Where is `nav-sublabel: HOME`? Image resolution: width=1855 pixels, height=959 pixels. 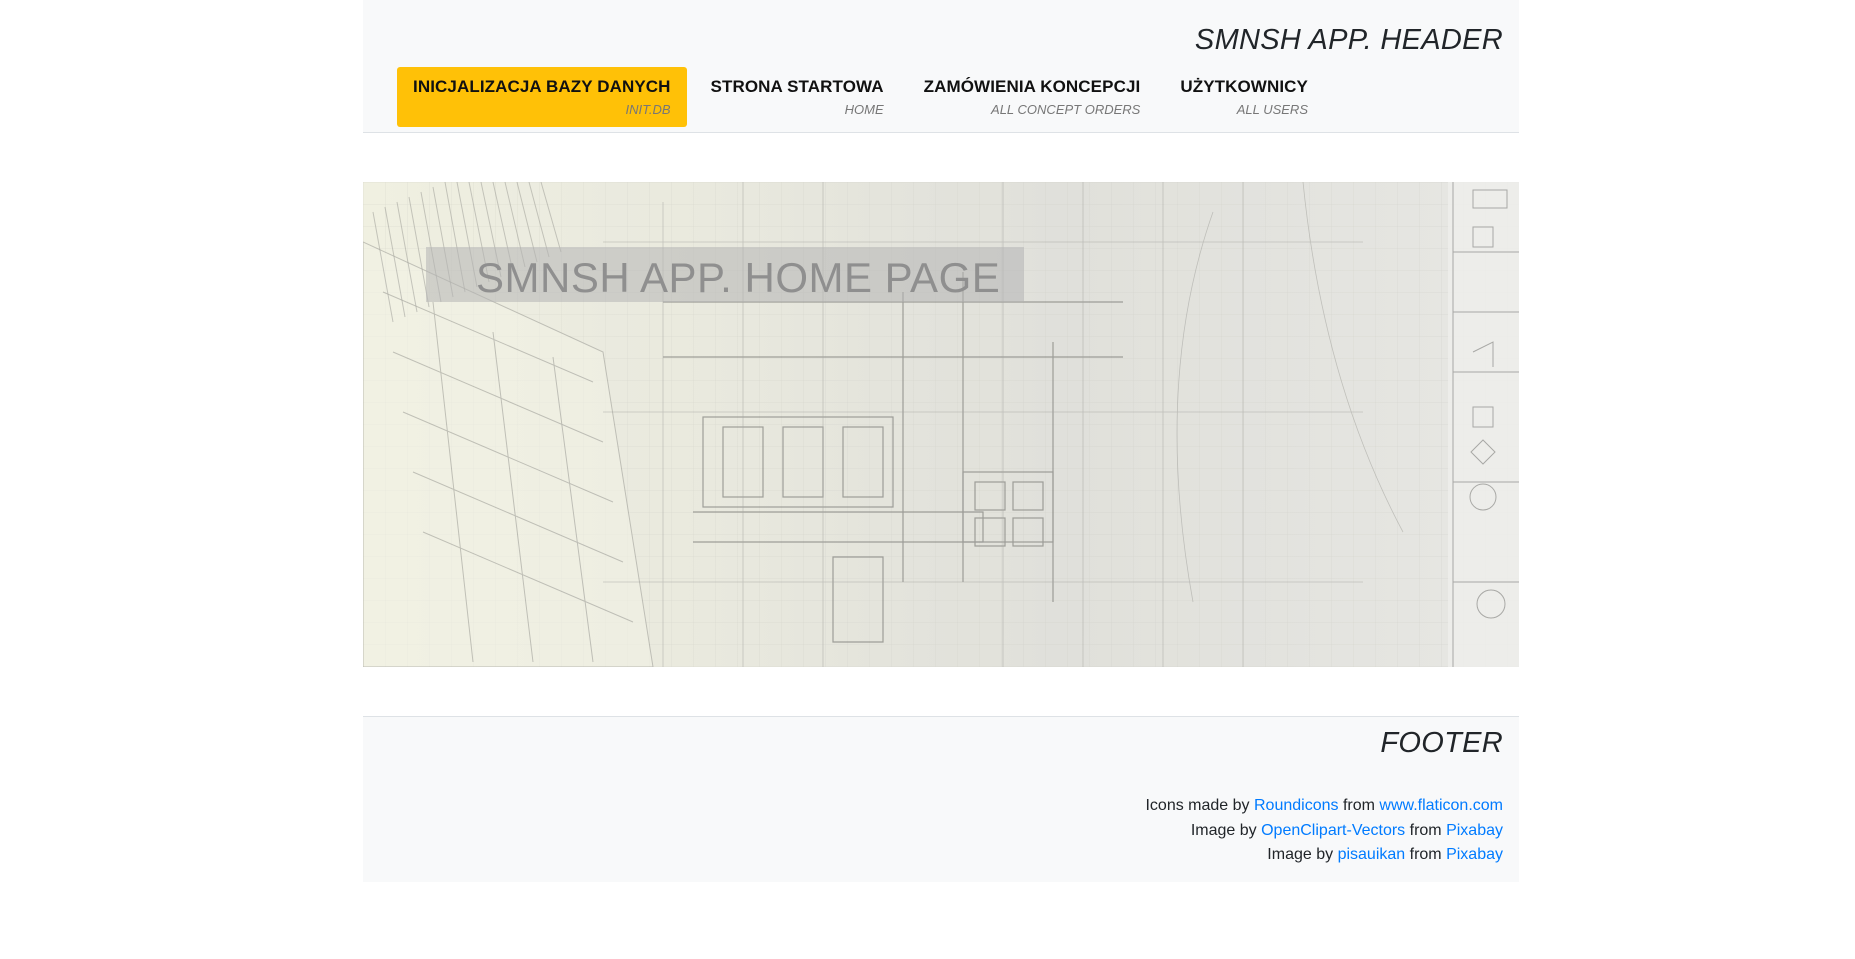
nav-sublabel: HOME is located at coordinates (864, 109).